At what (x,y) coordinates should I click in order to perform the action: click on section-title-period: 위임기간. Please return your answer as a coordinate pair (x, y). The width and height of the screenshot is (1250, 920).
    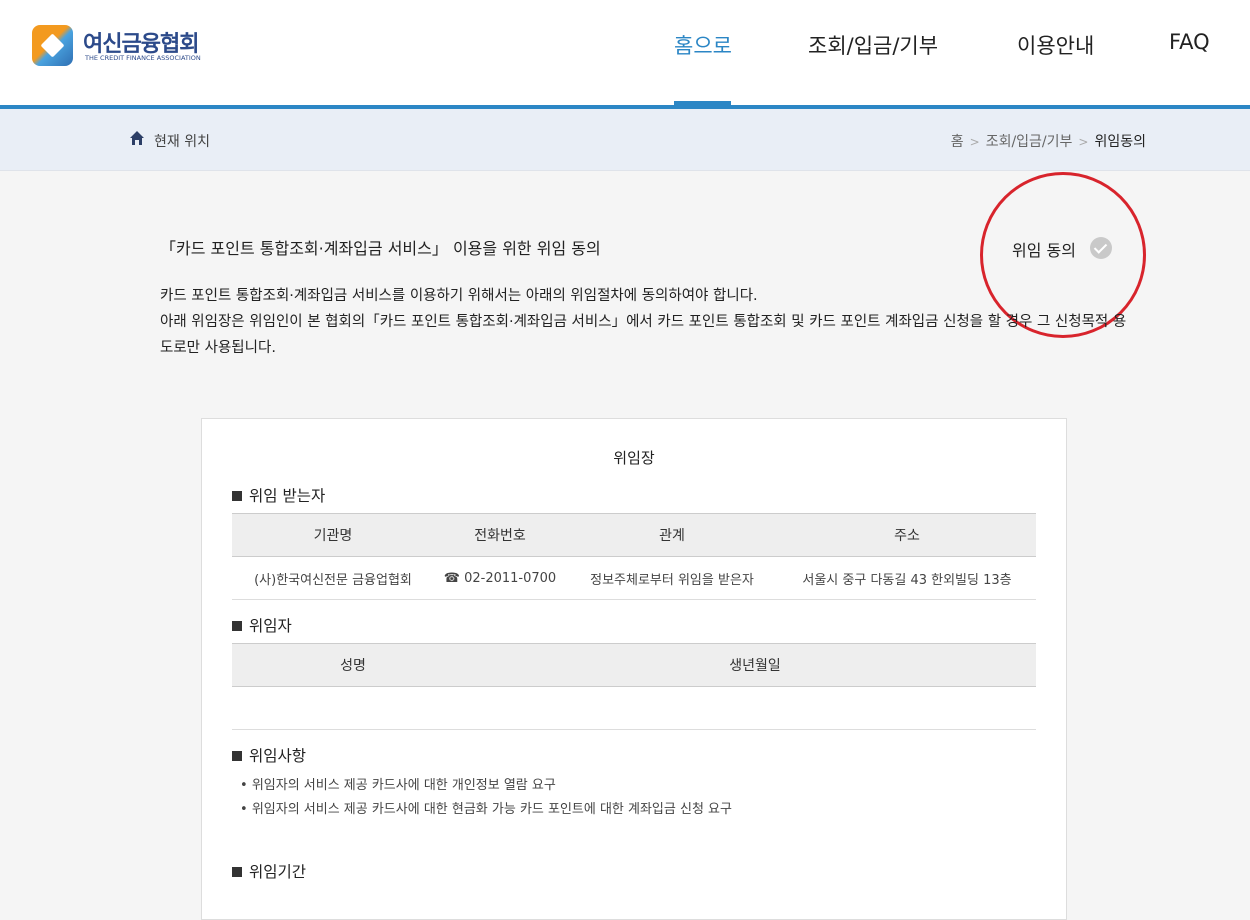
    Looking at the image, I should click on (269, 871).